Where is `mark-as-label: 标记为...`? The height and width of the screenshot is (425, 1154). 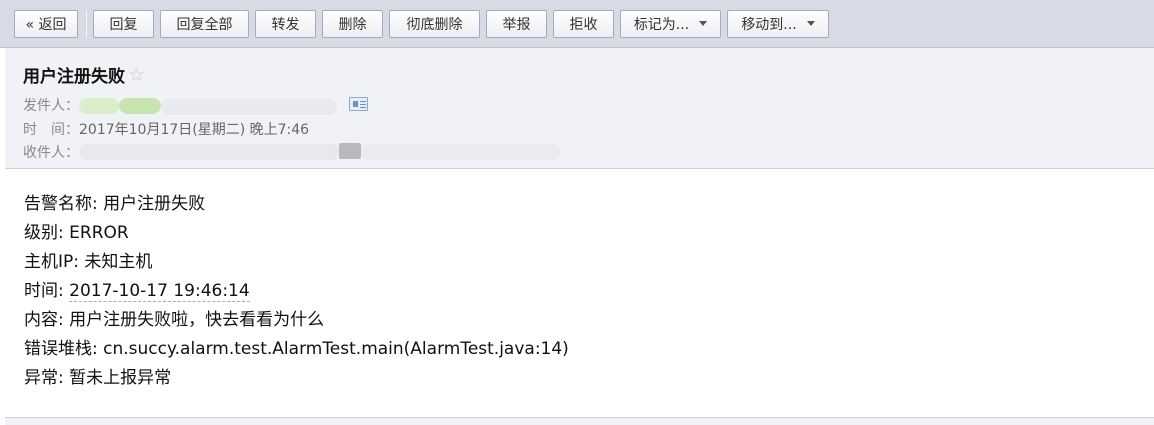 mark-as-label: 标记为... is located at coordinates (661, 24).